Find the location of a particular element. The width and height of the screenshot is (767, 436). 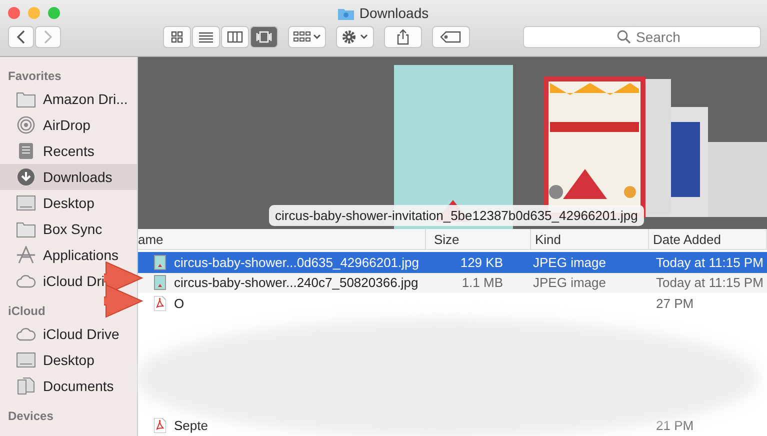

tag-button is located at coordinates (451, 37).